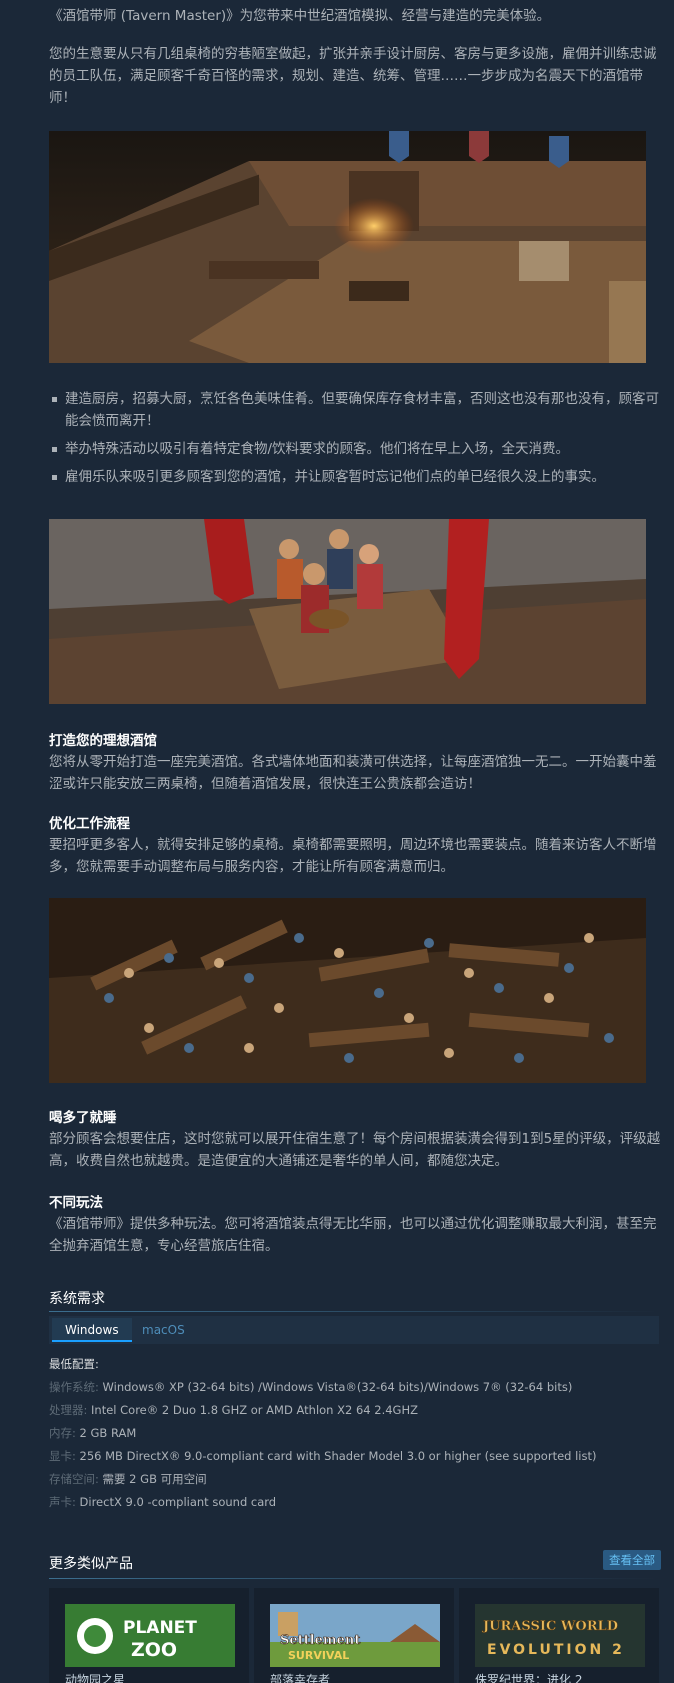 The height and width of the screenshot is (1683, 674). I want to click on similar-product-card: PLANET ZOO 动物园之星, so click(149, 1635).